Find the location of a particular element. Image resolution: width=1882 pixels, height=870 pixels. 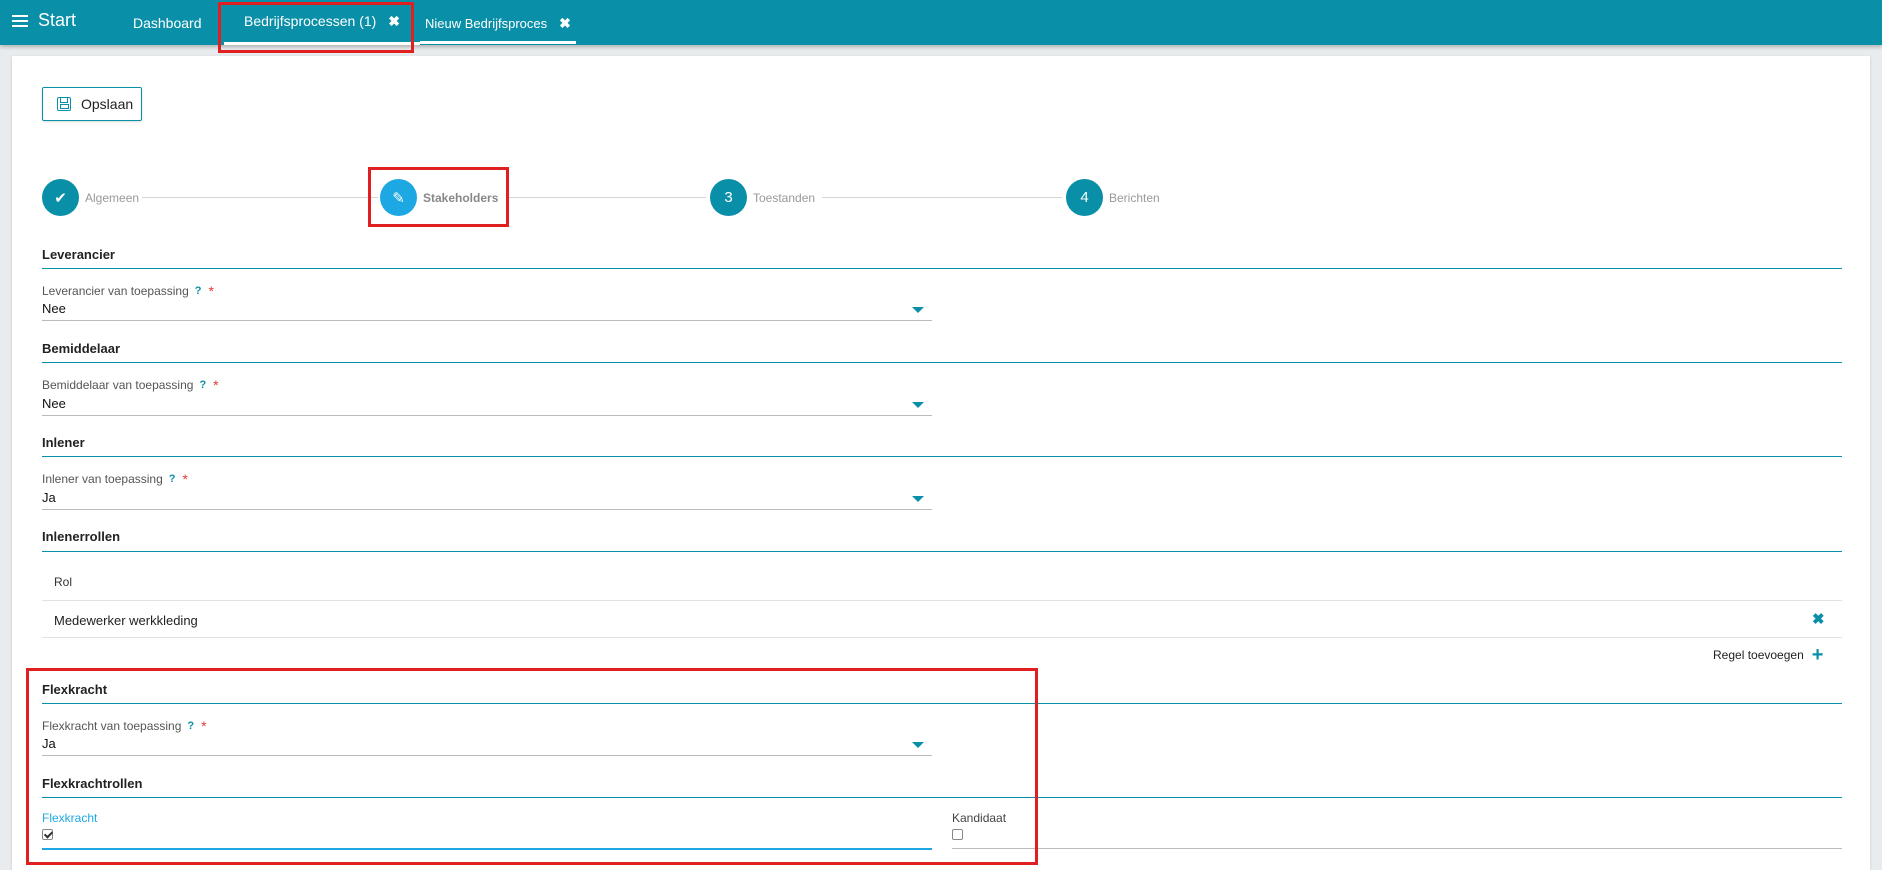

section-title-leverancier: Leverancier is located at coordinates (78, 254).